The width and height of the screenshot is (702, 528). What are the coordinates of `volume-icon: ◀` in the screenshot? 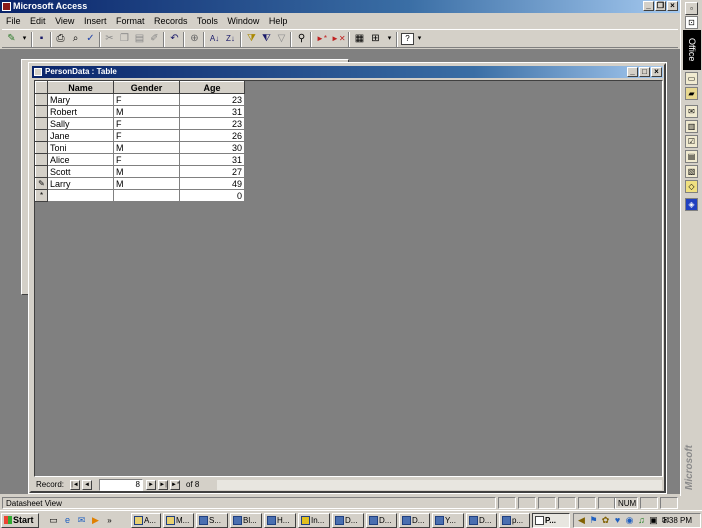 It's located at (581, 520).